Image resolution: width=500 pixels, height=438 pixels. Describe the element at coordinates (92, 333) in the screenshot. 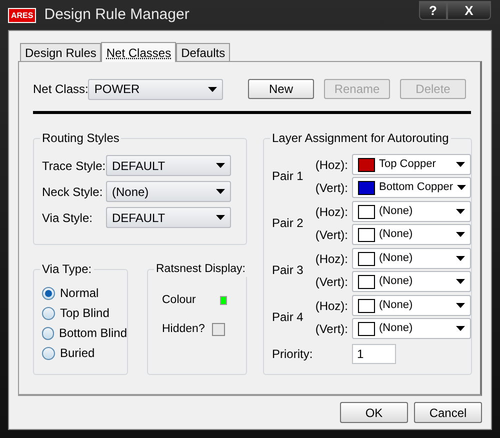

I see `radio-label: Bottom Blind` at that location.